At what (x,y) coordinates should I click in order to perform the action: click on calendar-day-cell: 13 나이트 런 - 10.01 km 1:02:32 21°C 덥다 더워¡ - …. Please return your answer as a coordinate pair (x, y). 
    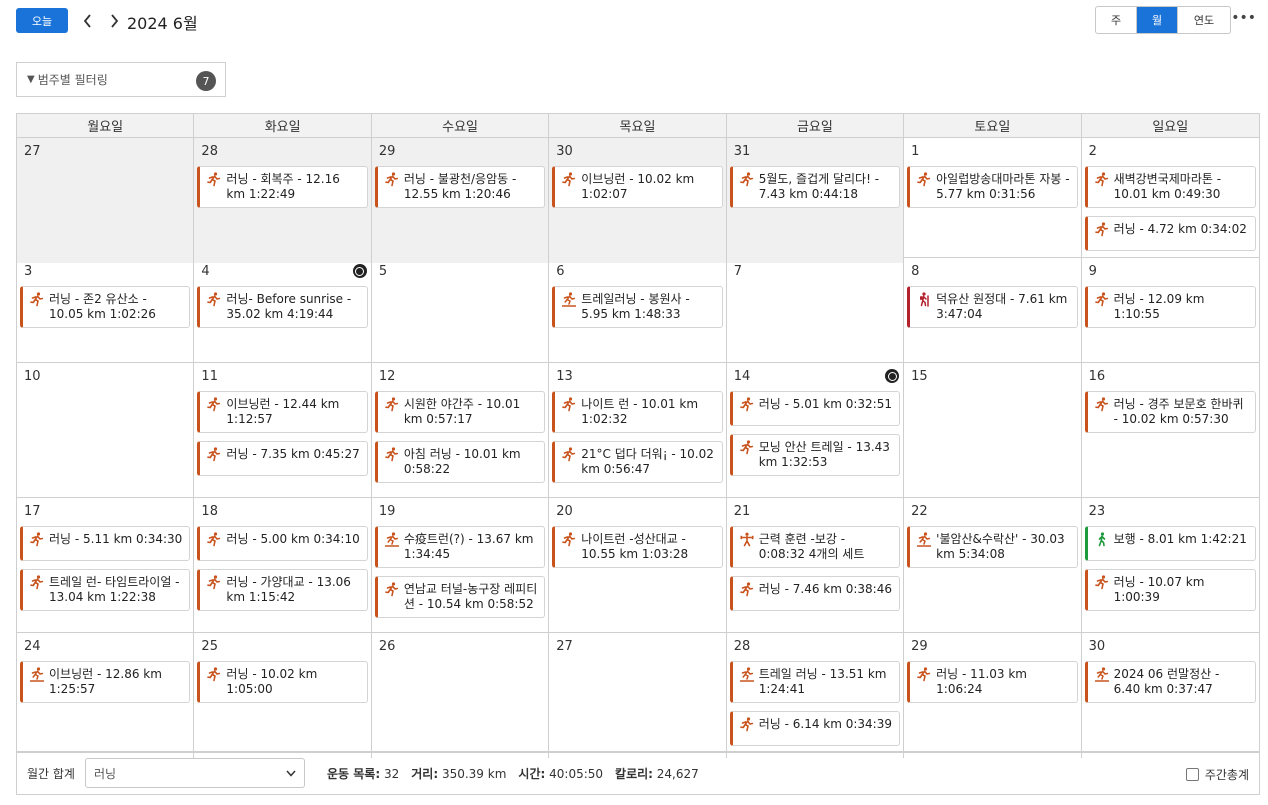
    Looking at the image, I should click on (638, 430).